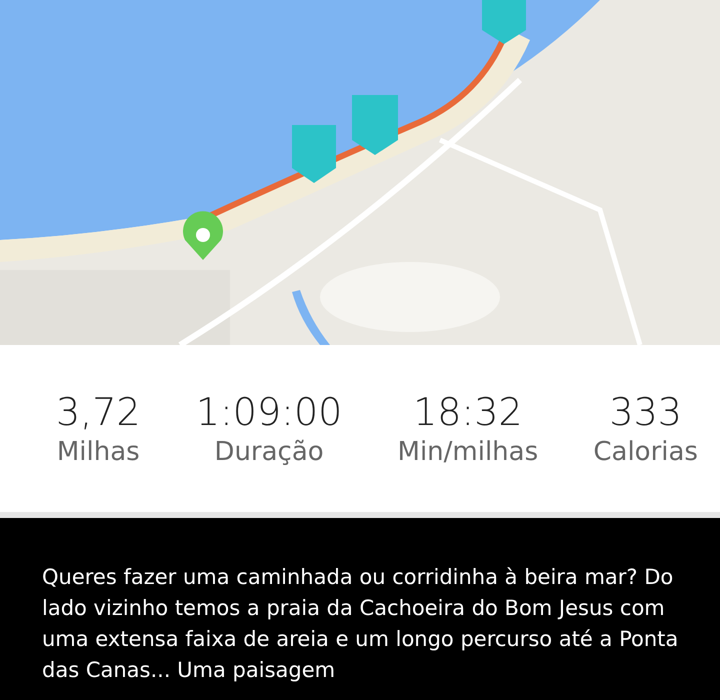  What do you see at coordinates (98, 412) in the screenshot?
I see `stat-value: 3,72` at bounding box center [98, 412].